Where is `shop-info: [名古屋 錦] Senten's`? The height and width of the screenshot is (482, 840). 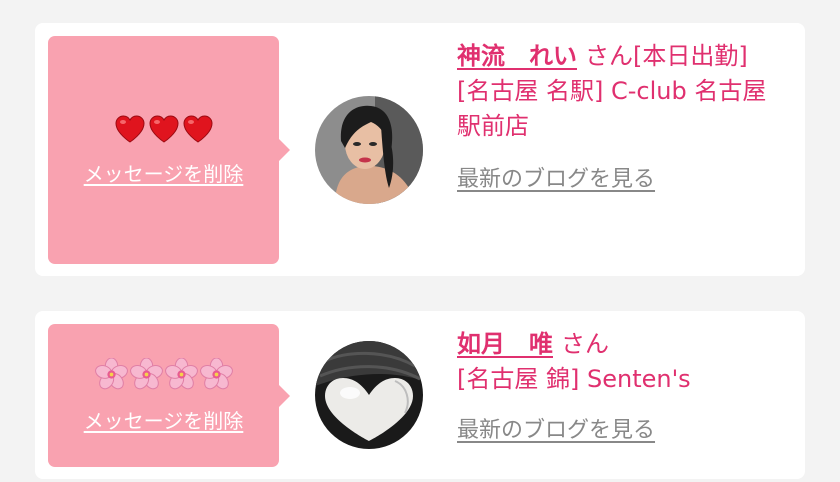 shop-info: [名古屋 錦] Senten's is located at coordinates (574, 379).